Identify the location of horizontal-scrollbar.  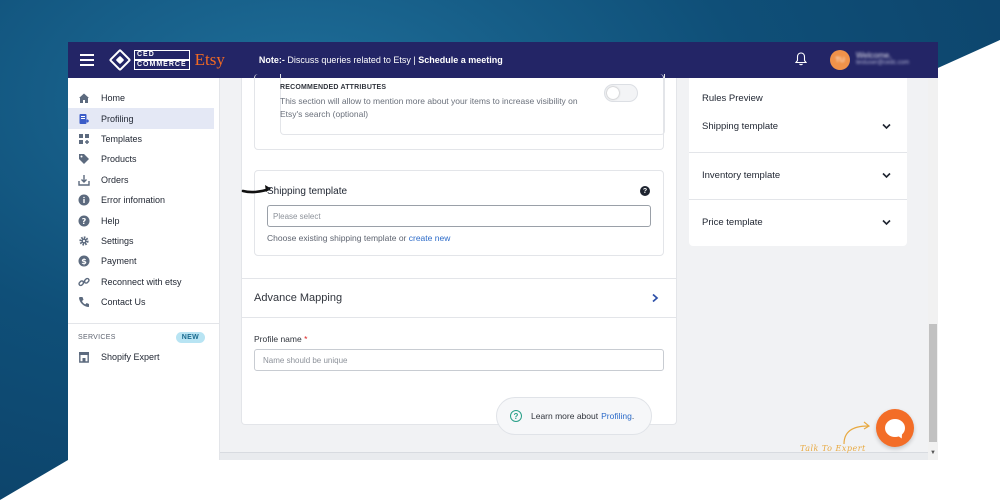
(574, 456).